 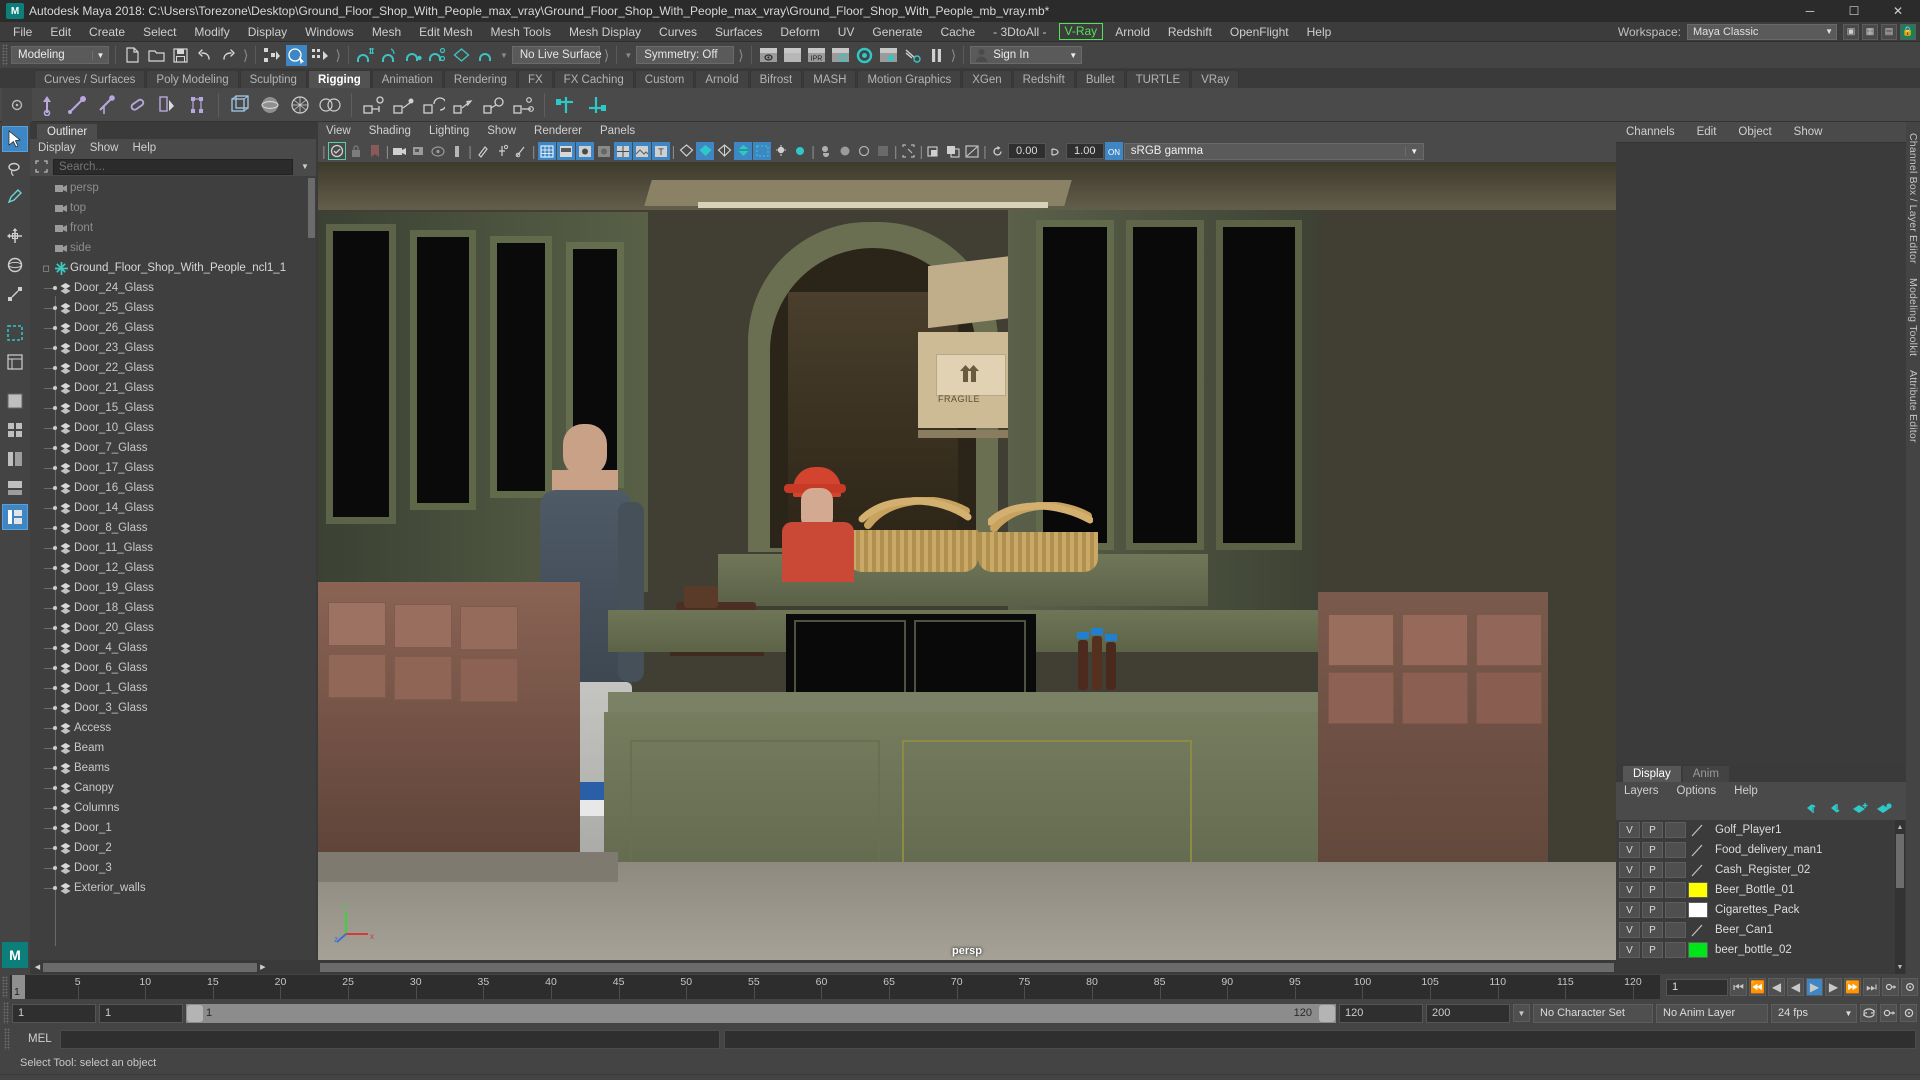 What do you see at coordinates (605, 32) in the screenshot?
I see `menu-item-mesh-display: Mesh Display` at bounding box center [605, 32].